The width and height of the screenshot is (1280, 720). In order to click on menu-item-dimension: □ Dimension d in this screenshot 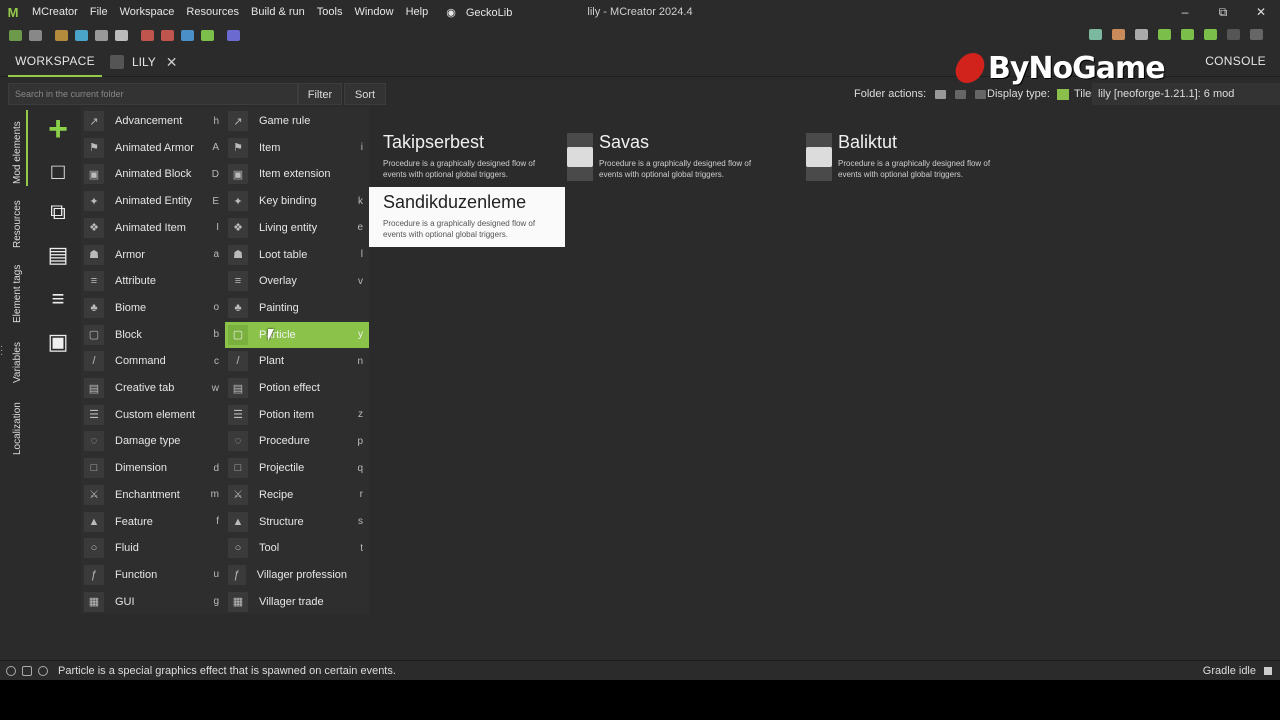, I will do `click(153, 468)`.